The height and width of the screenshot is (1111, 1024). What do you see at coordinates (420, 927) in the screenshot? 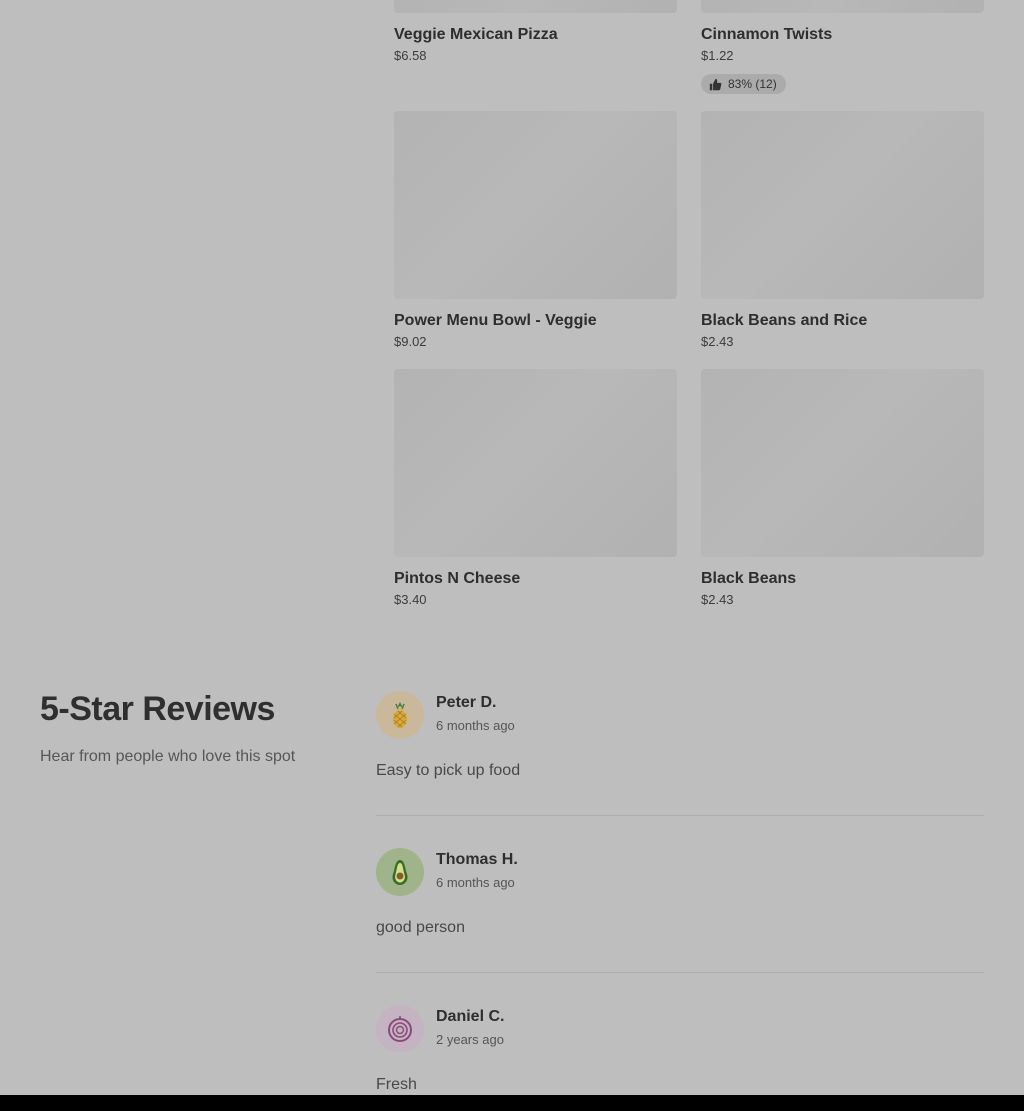
I see `review-text: good person` at bounding box center [420, 927].